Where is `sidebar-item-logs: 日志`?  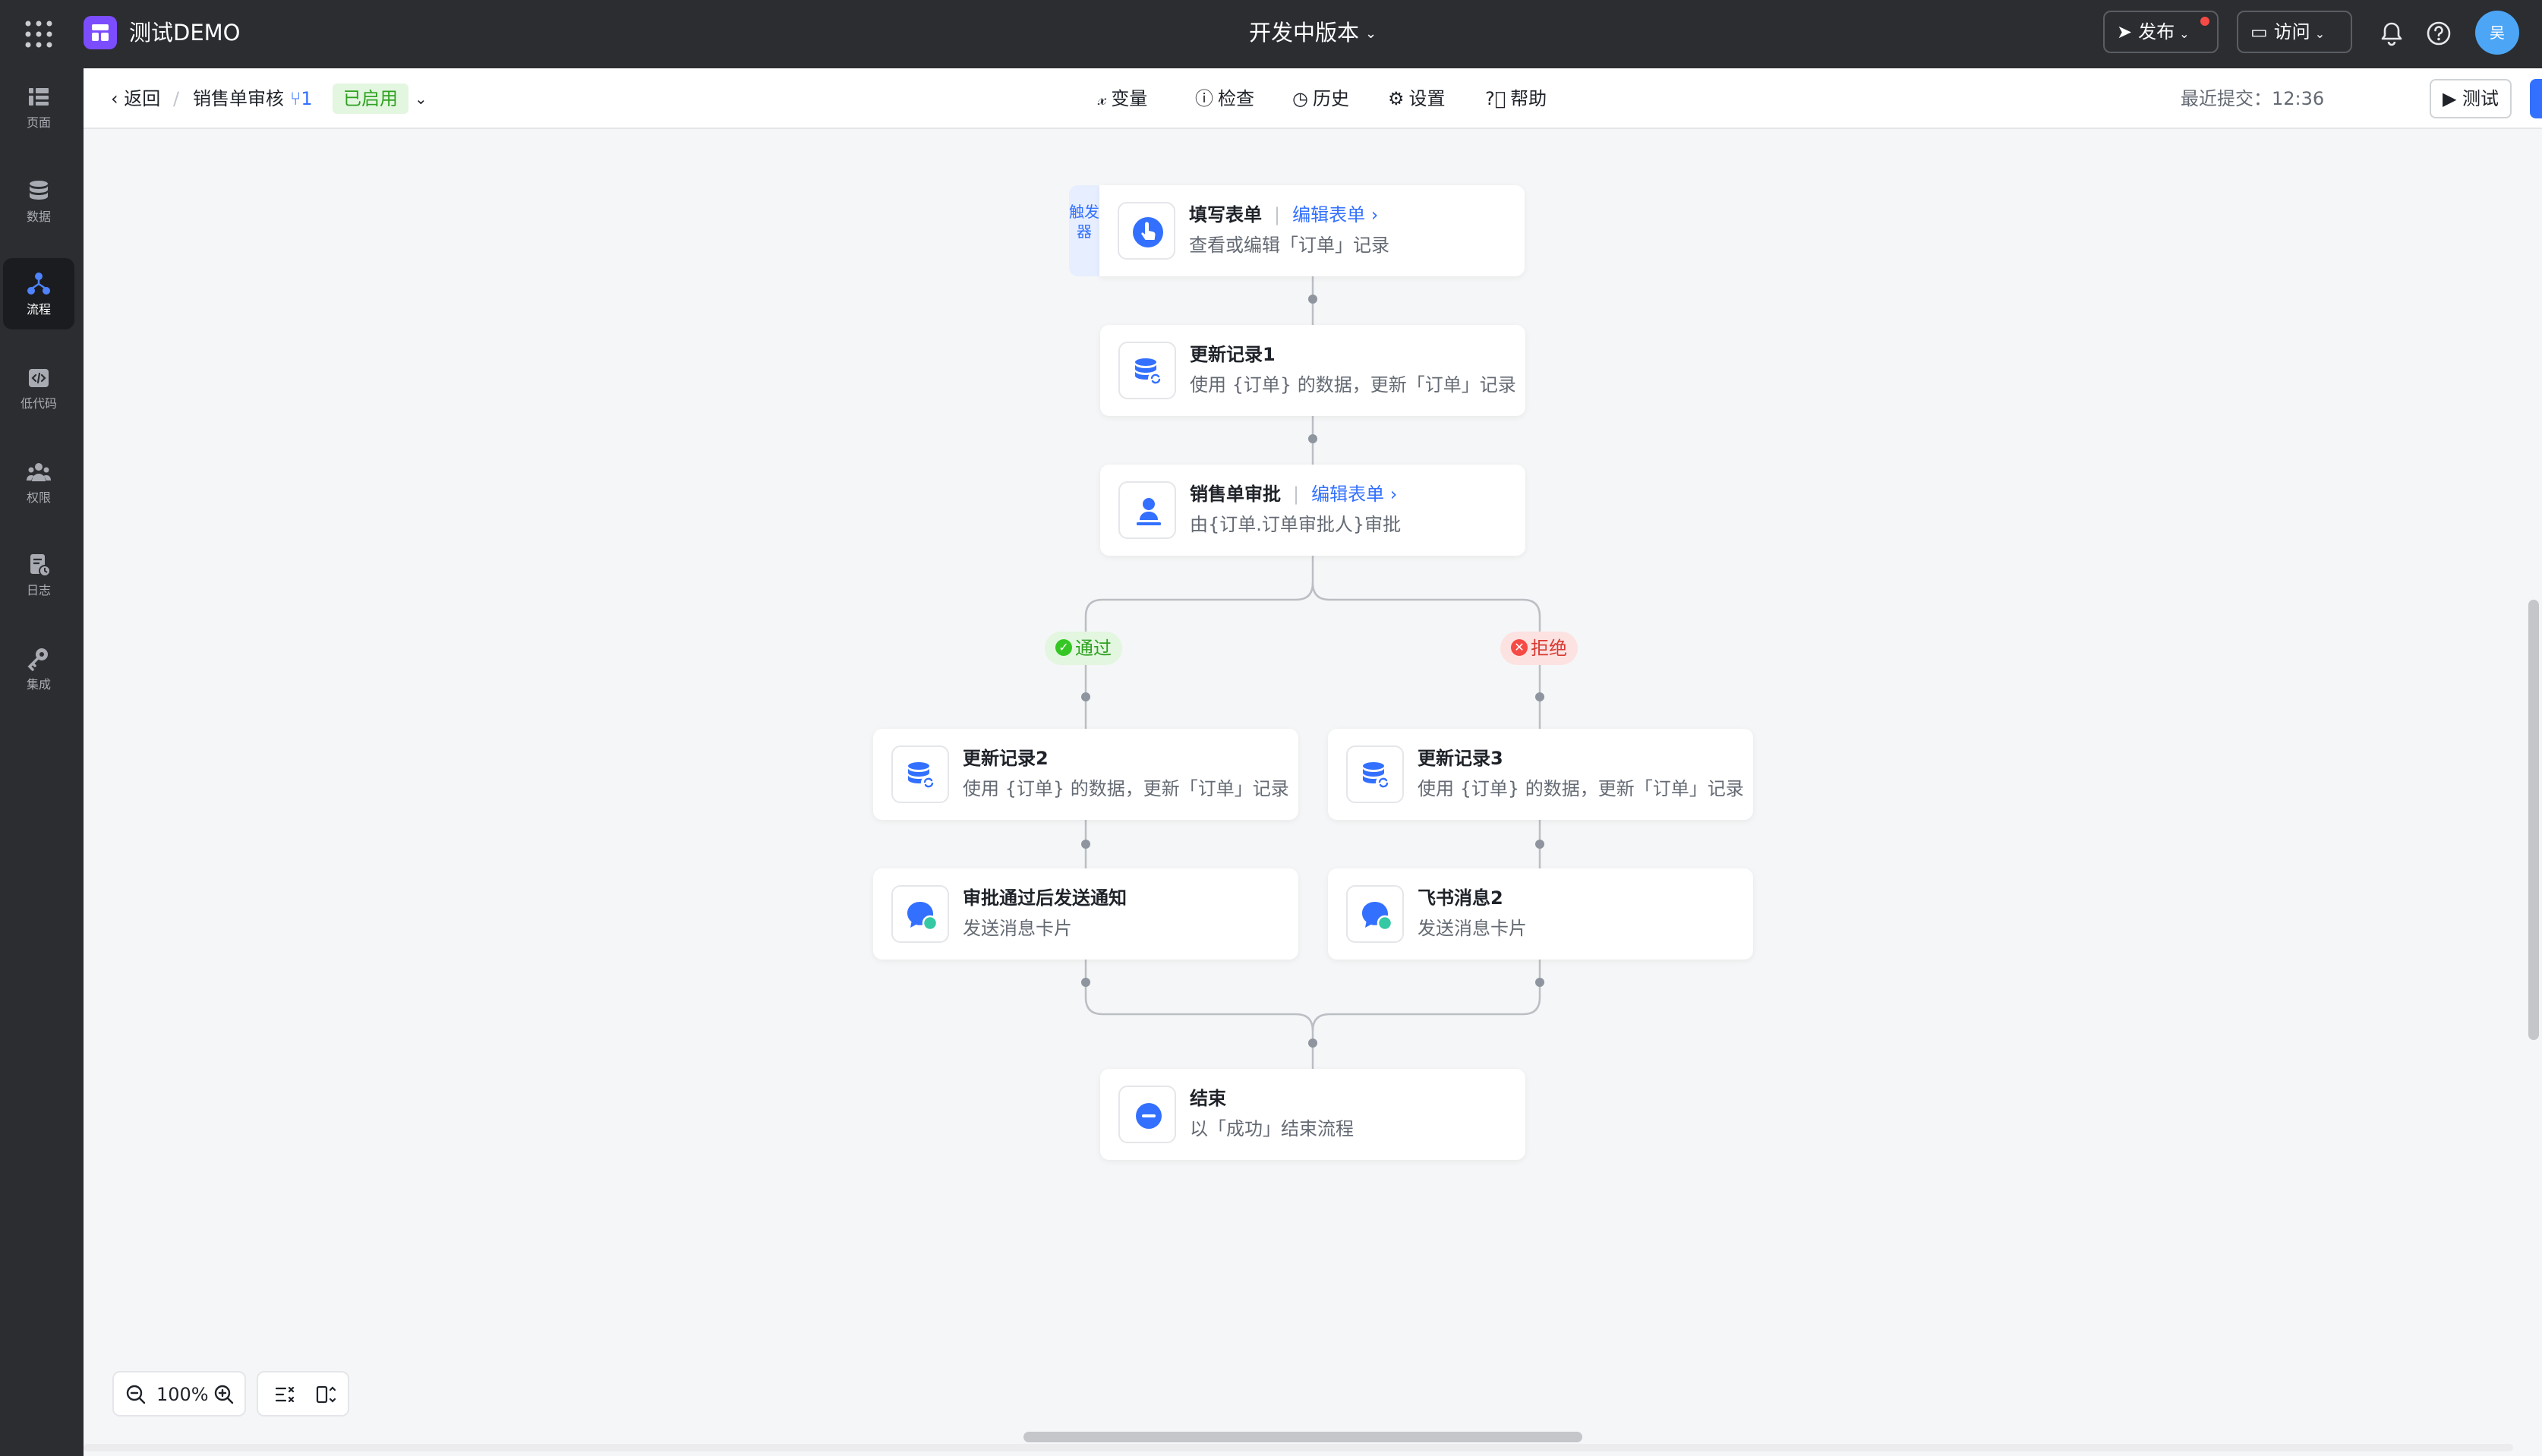
sidebar-item-logs: 日志 is located at coordinates (39, 574).